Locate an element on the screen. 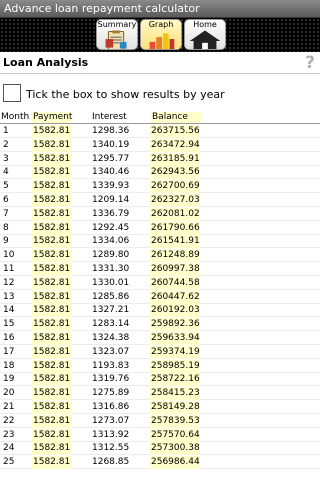  cell-balance: 258985.19 is located at coordinates (175, 366).